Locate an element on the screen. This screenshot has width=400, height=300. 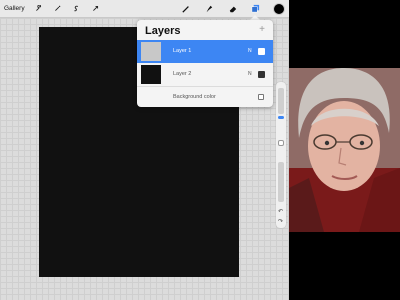
undo-icon: ↶ is located at coordinates (280, 211).